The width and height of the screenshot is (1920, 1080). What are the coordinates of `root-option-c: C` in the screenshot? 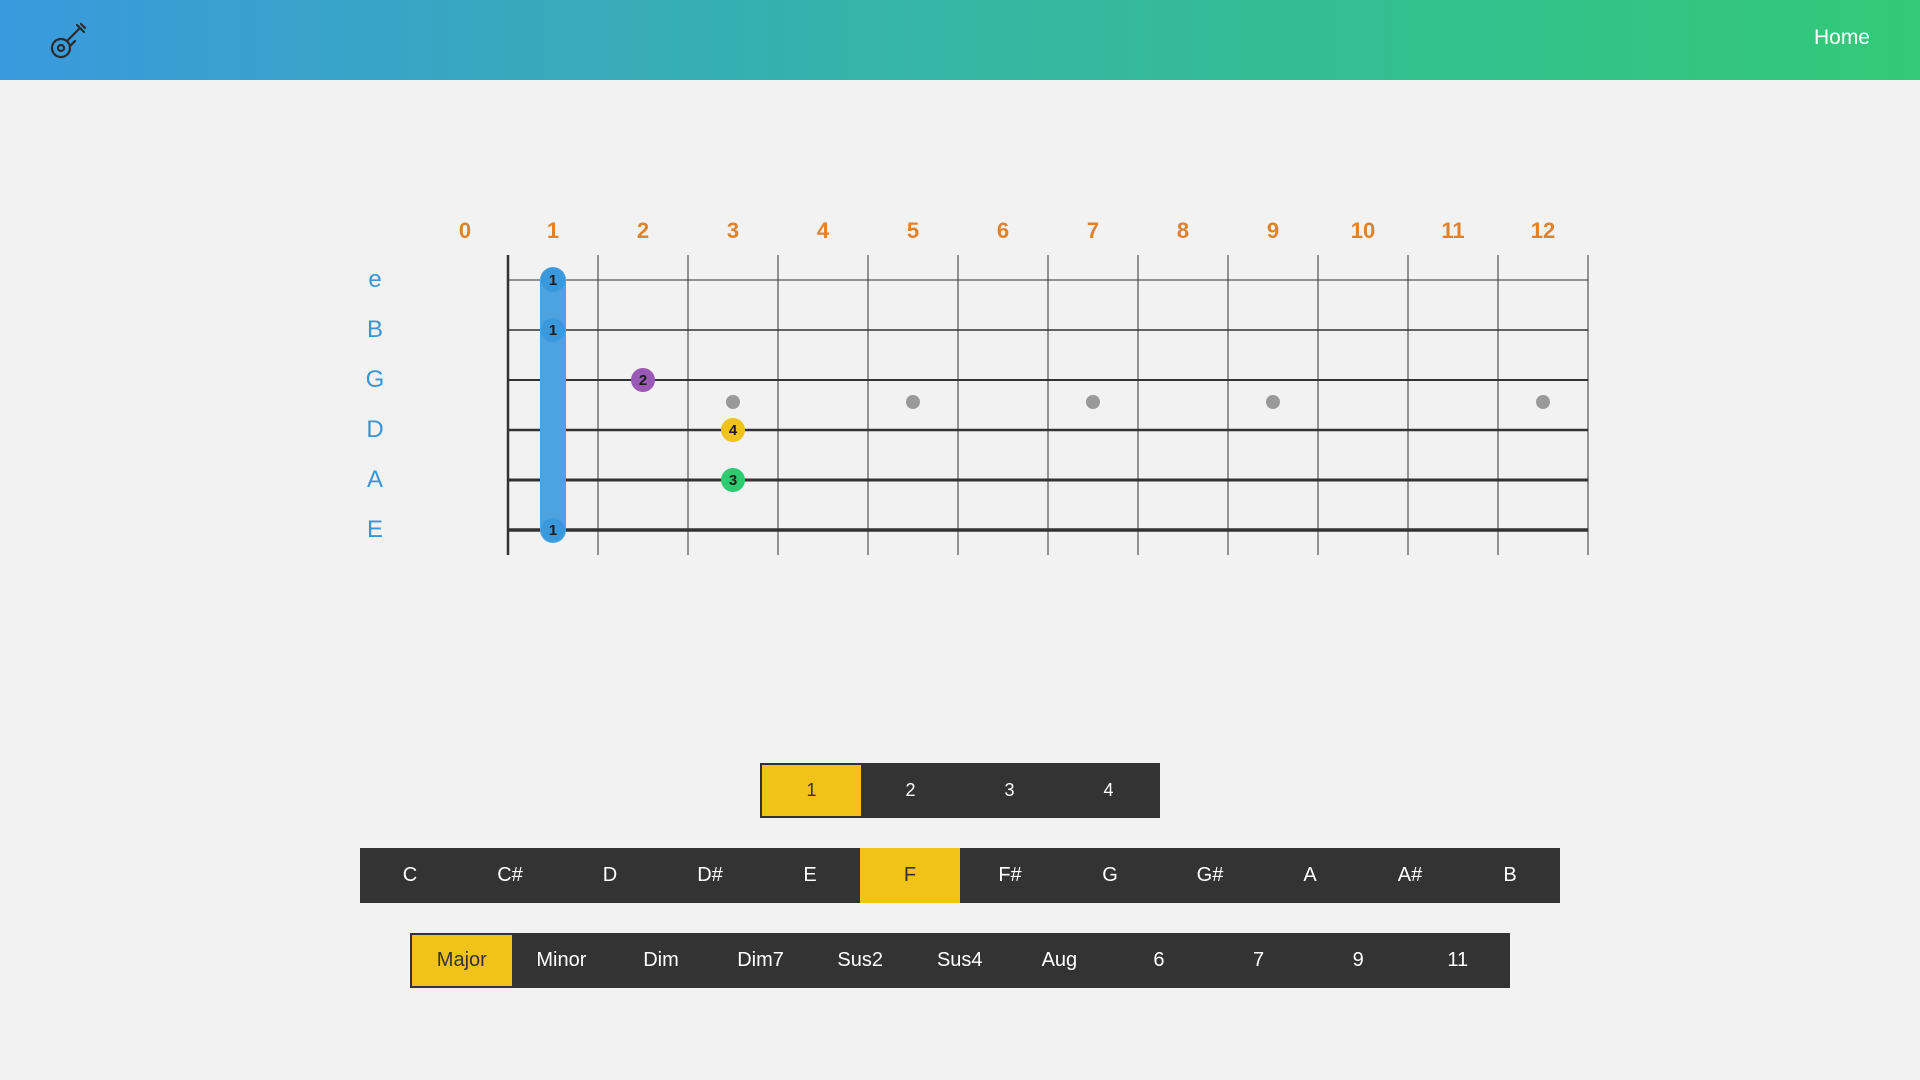 It's located at (410, 875).